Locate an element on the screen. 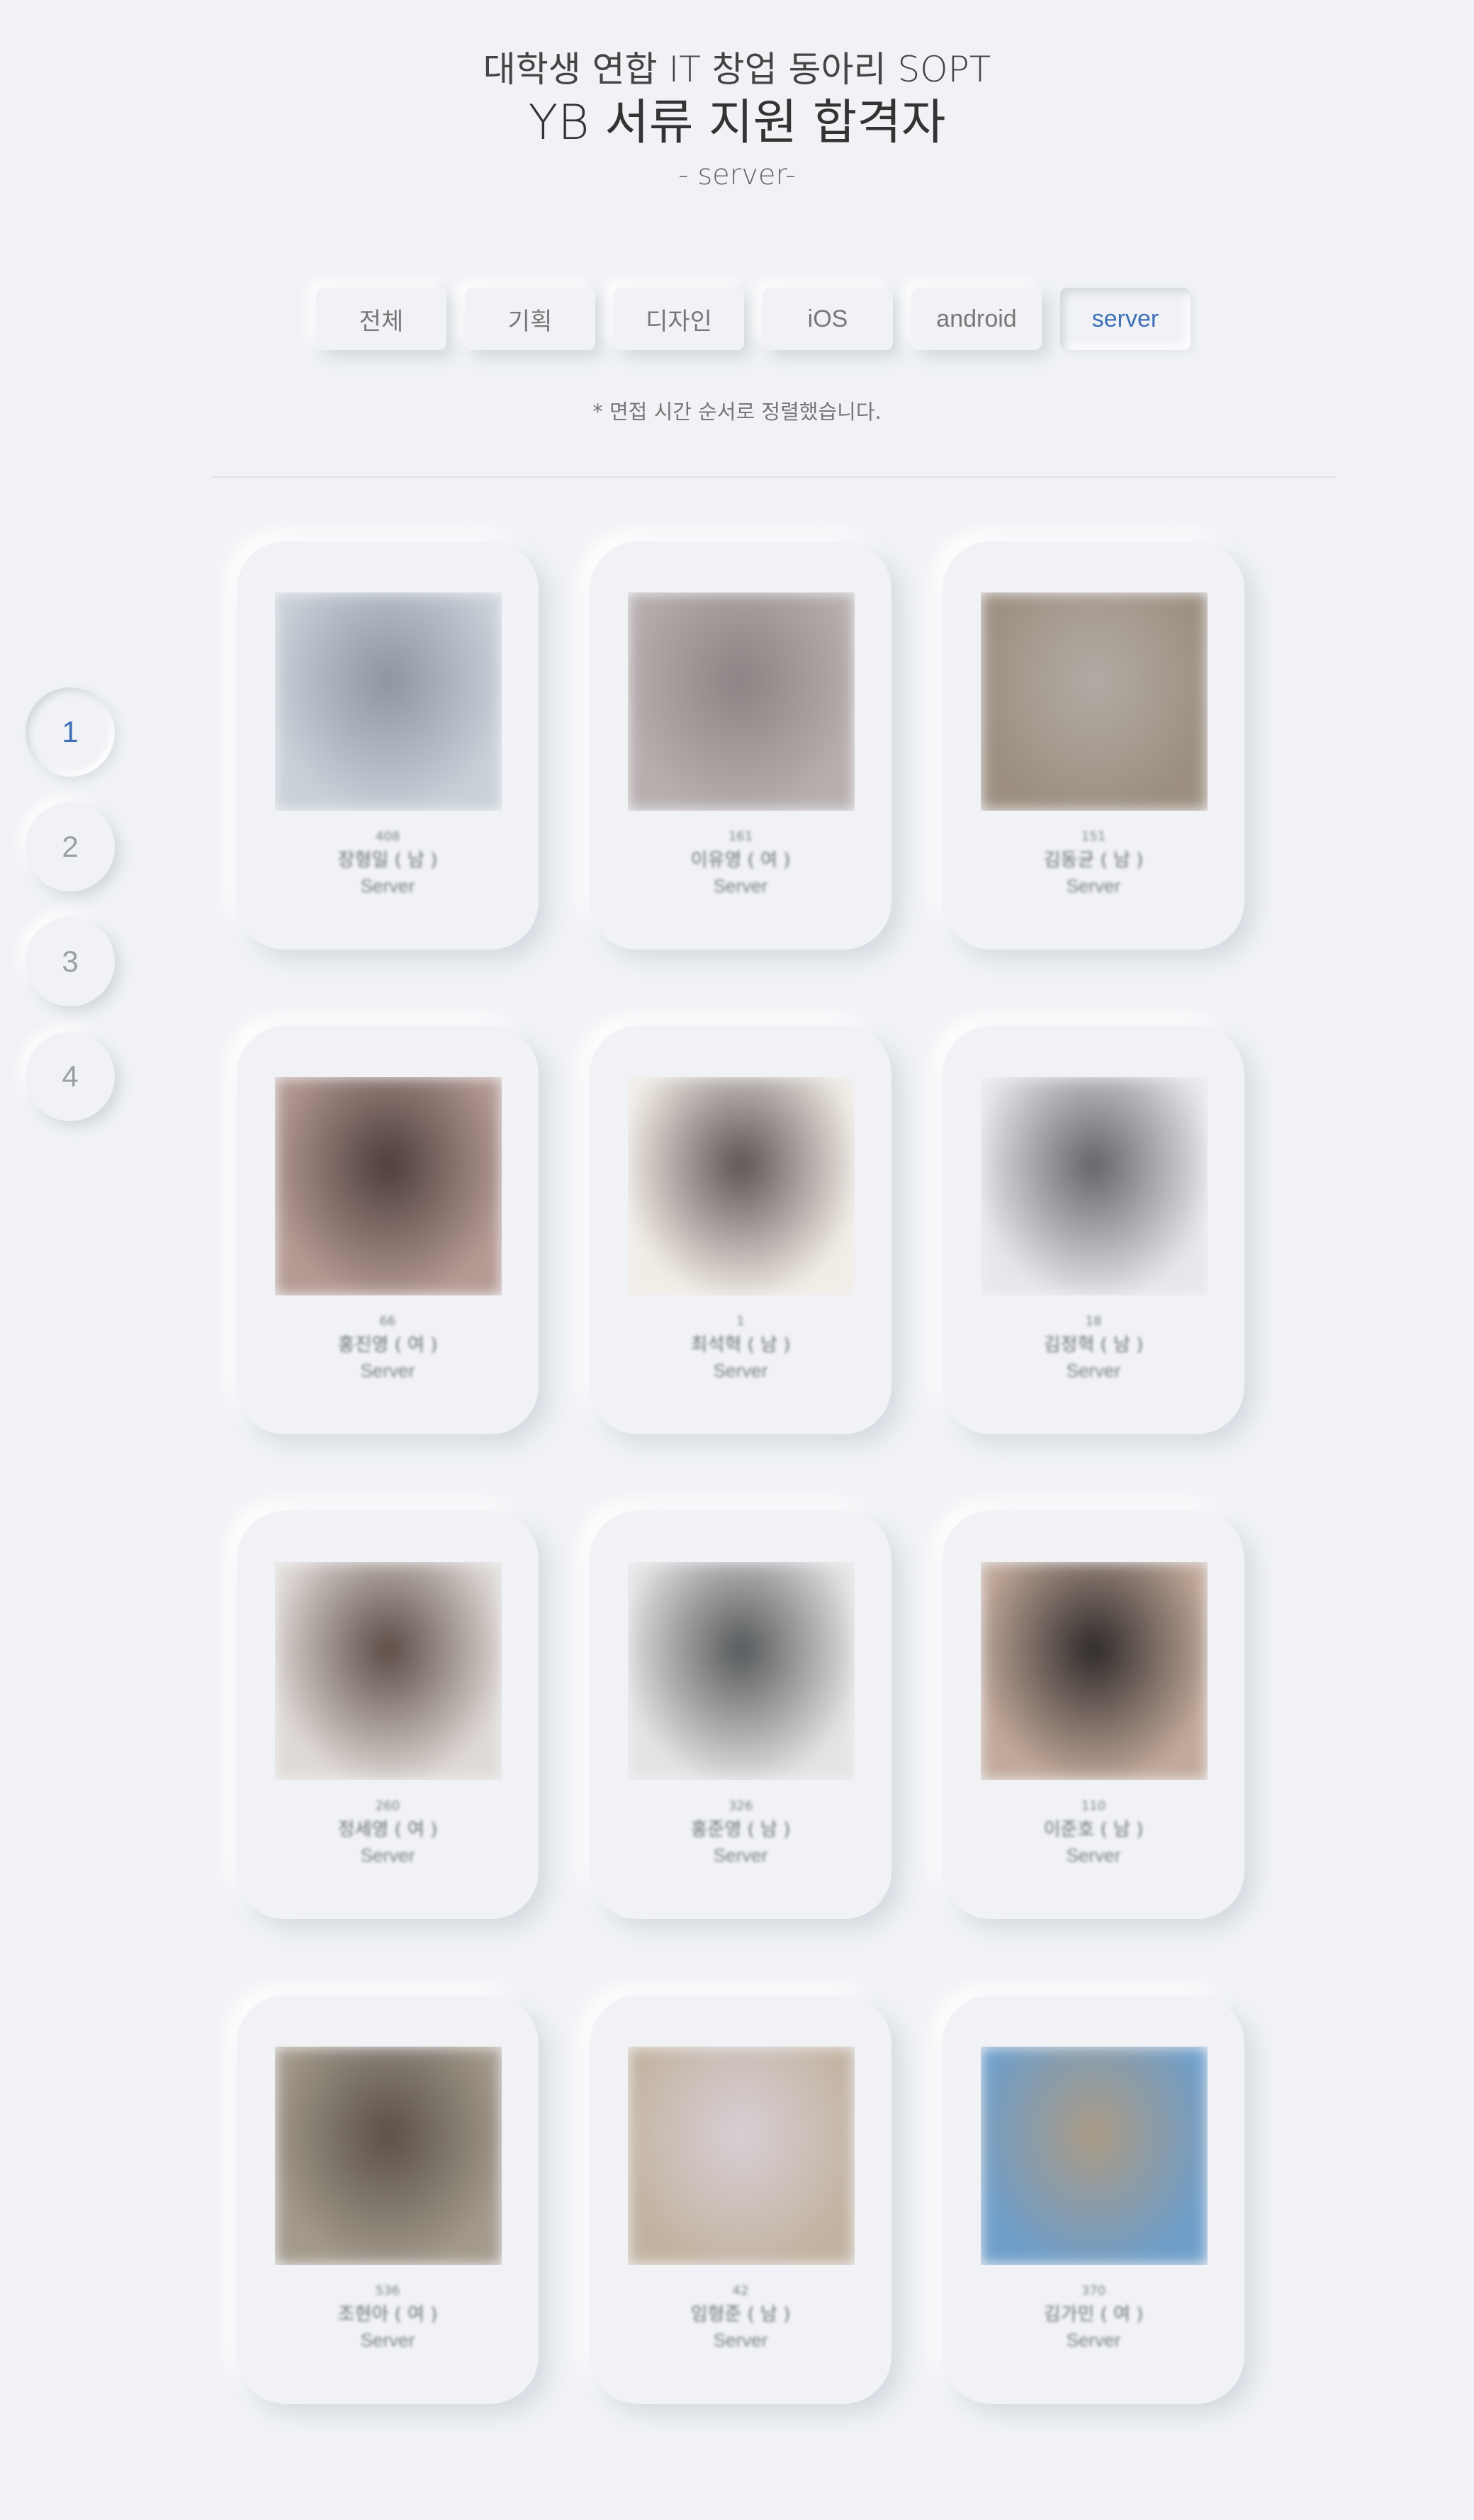 The width and height of the screenshot is (1474, 2520). applicant-name: 홍준영 ( 남 ) is located at coordinates (740, 1829).